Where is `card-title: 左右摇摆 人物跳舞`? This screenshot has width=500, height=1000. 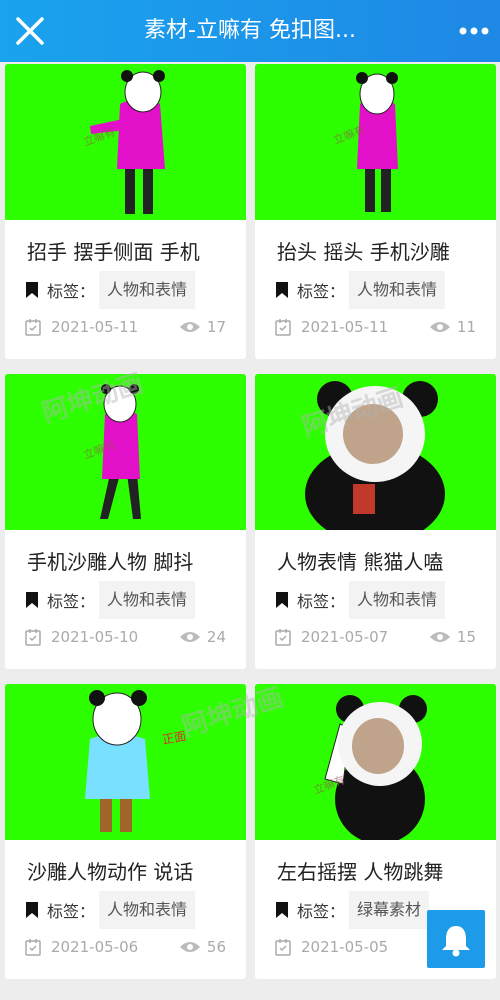
card-title: 左右摇摆 人物跳舞 is located at coordinates (360, 872).